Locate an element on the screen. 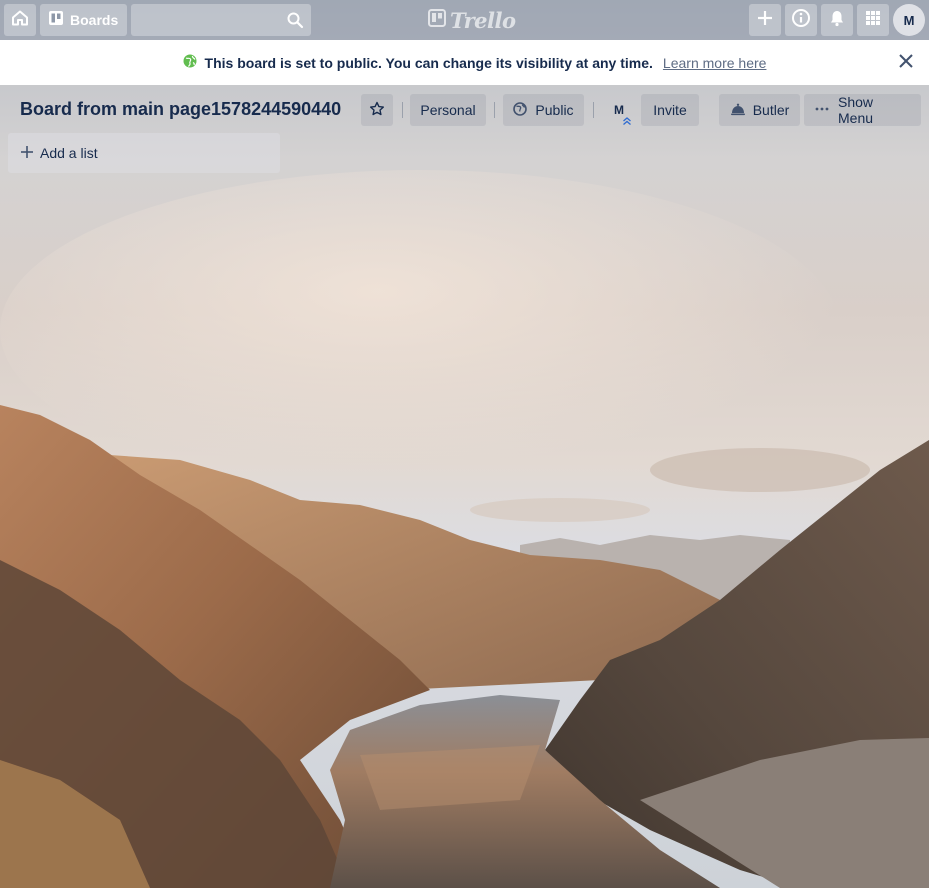 Image resolution: width=929 pixels, height=888 pixels. learn-more-link: Learn more here is located at coordinates (715, 63).